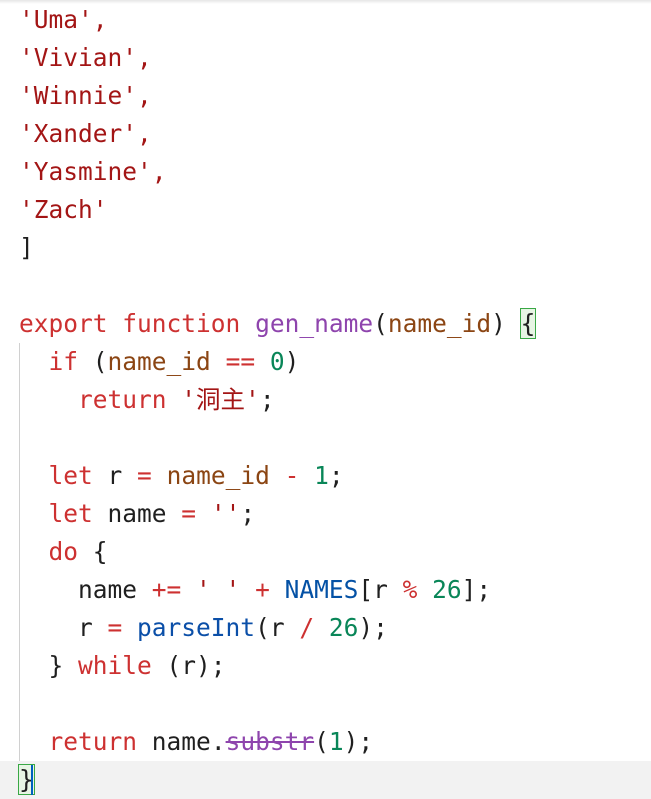 The image size is (651, 799). Describe the element at coordinates (63, 323) in the screenshot. I see `keyword-export: export` at that location.